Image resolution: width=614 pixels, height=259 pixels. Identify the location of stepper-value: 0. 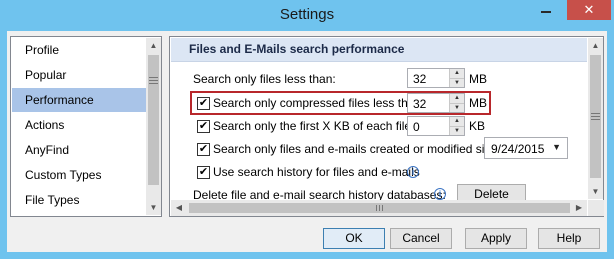
(416, 127).